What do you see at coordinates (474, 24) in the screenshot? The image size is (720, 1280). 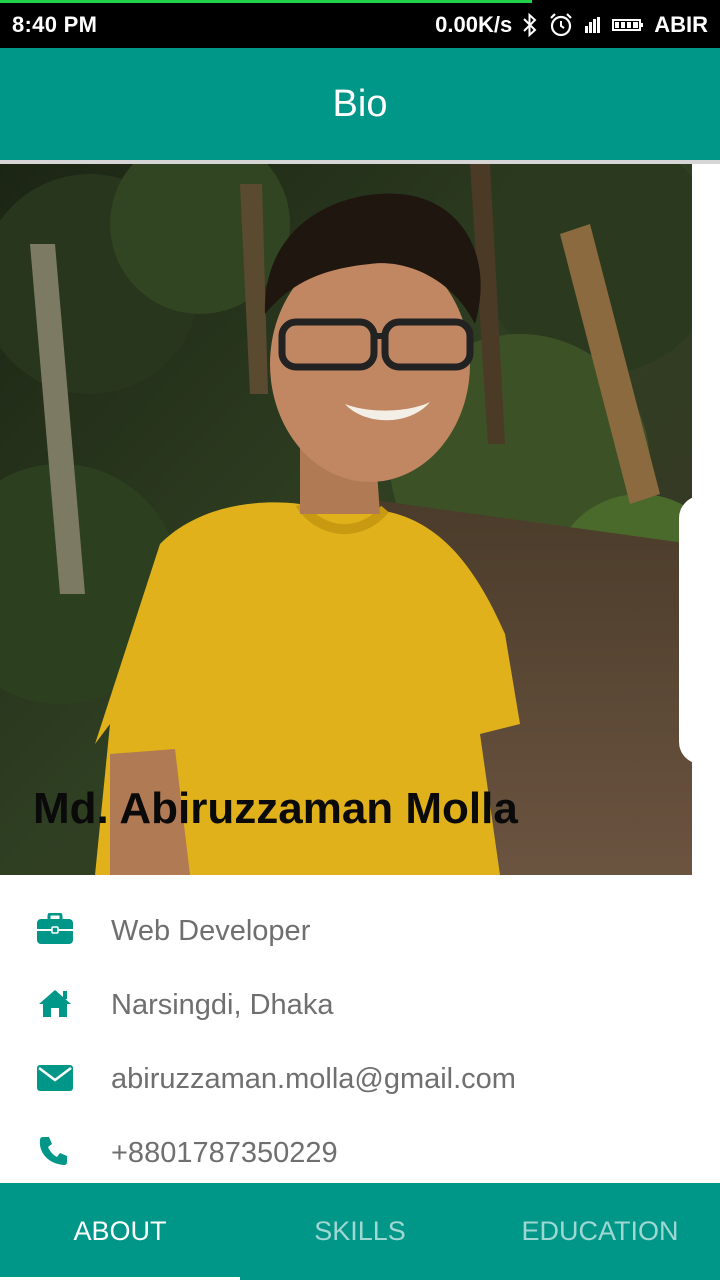 I see `net-speed: 0.00K/s` at bounding box center [474, 24].